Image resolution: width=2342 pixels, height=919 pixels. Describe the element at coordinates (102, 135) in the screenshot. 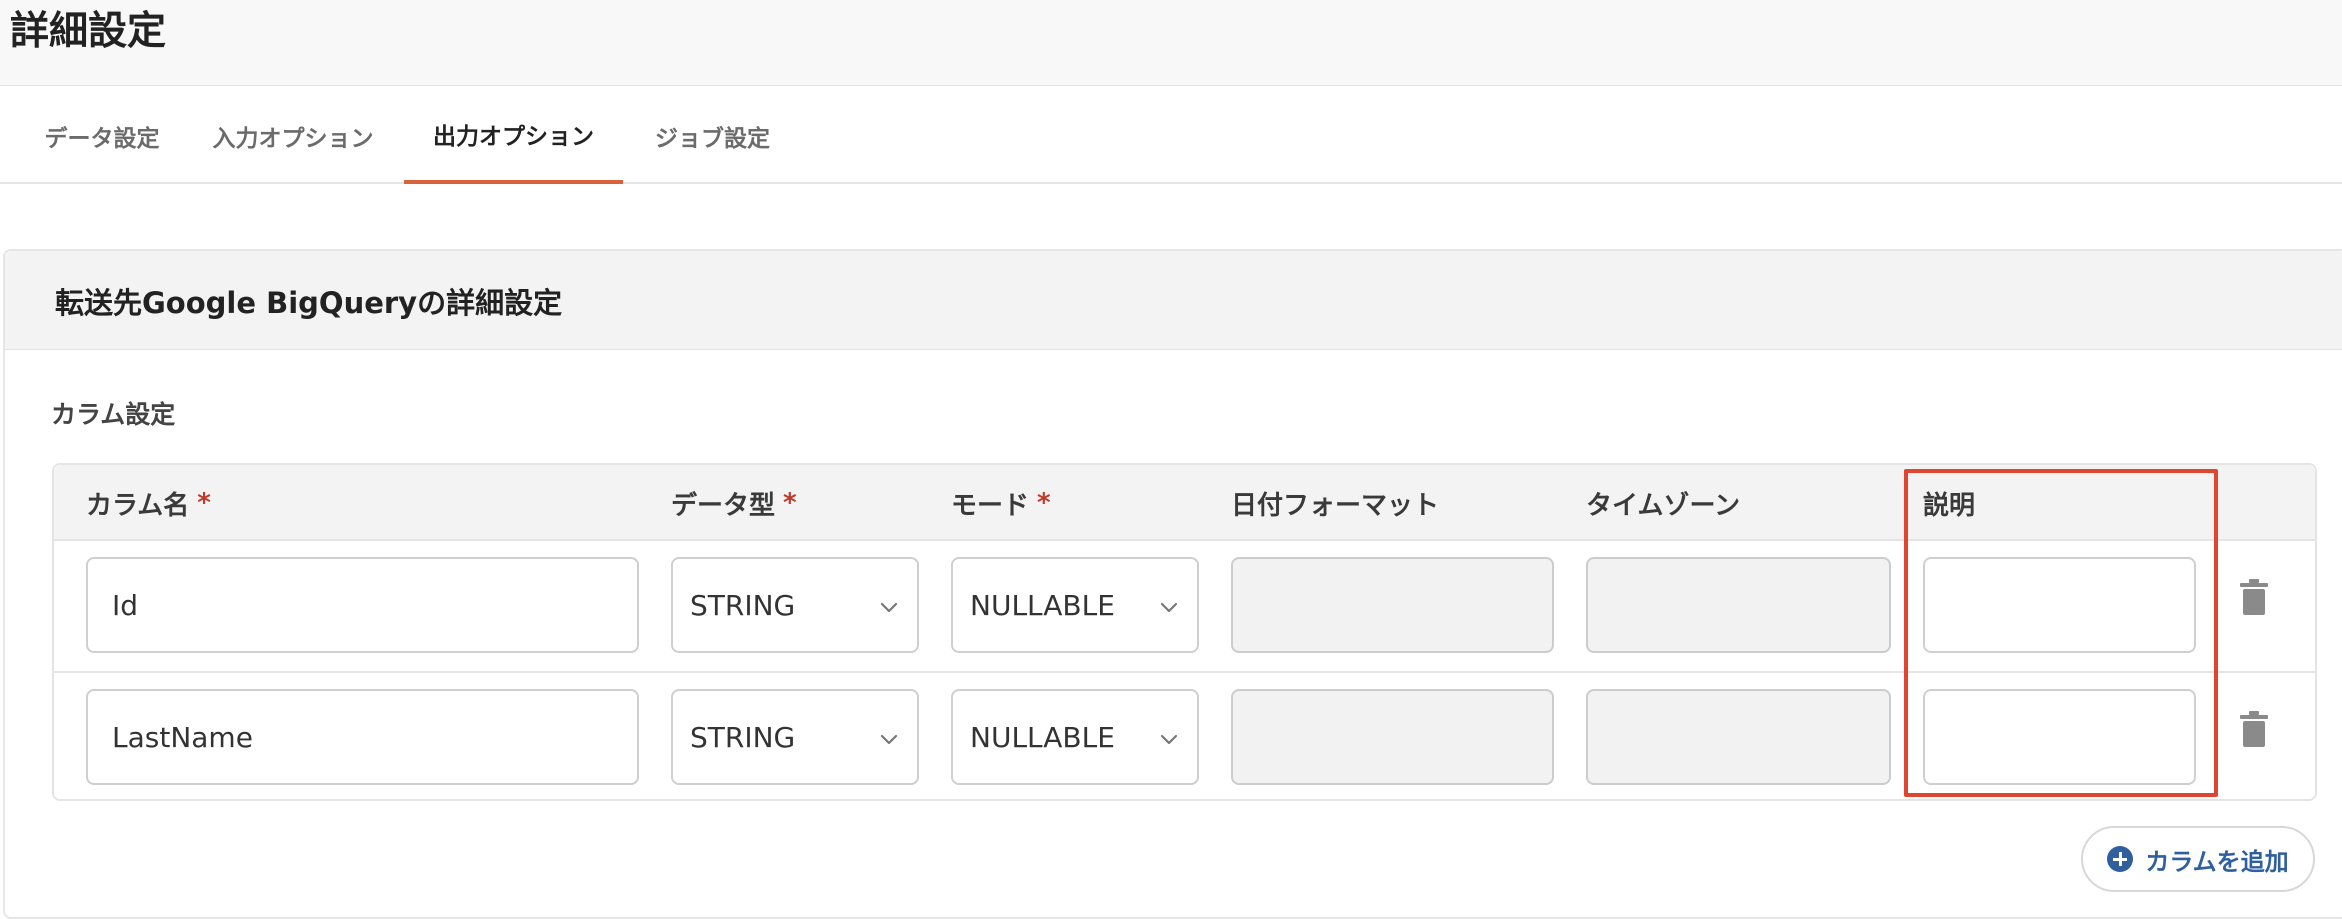

I see `tab-data-settings: データ設定` at that location.